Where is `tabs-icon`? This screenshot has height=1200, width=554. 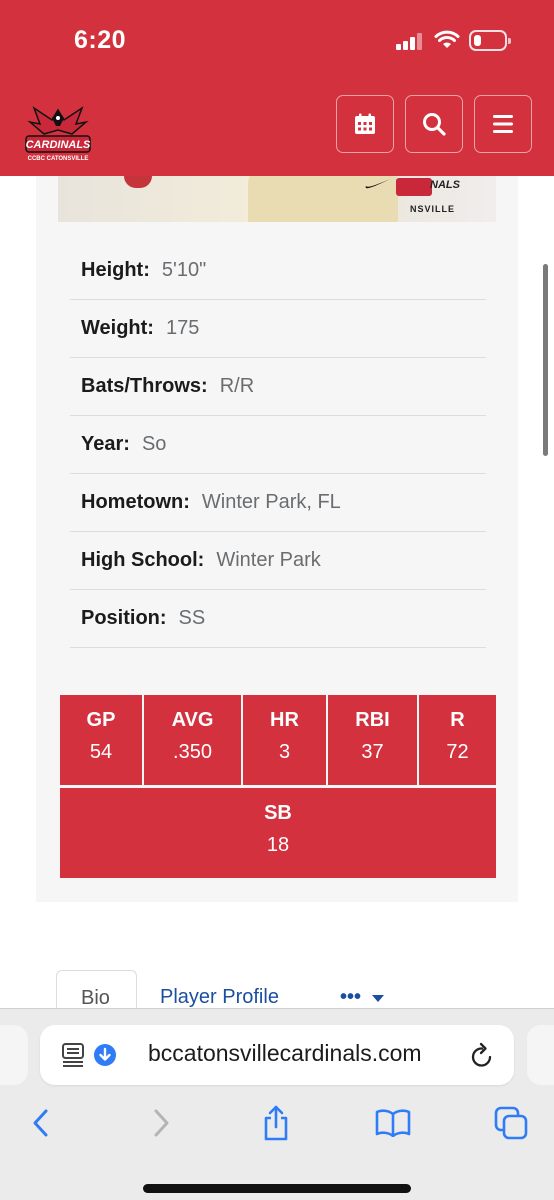
tabs-icon is located at coordinates (511, 1123).